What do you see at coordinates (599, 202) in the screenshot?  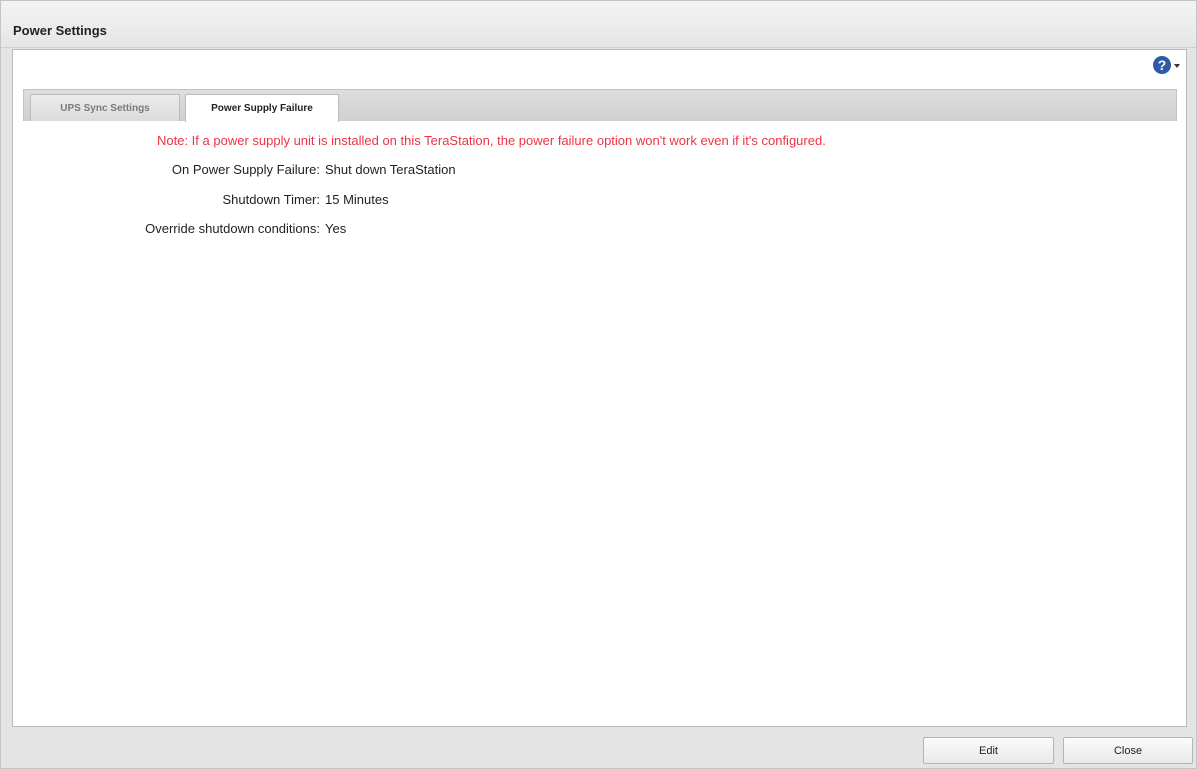 I see `field-row-shutdown-timer: Shutdown Timer: 15 Minutes` at bounding box center [599, 202].